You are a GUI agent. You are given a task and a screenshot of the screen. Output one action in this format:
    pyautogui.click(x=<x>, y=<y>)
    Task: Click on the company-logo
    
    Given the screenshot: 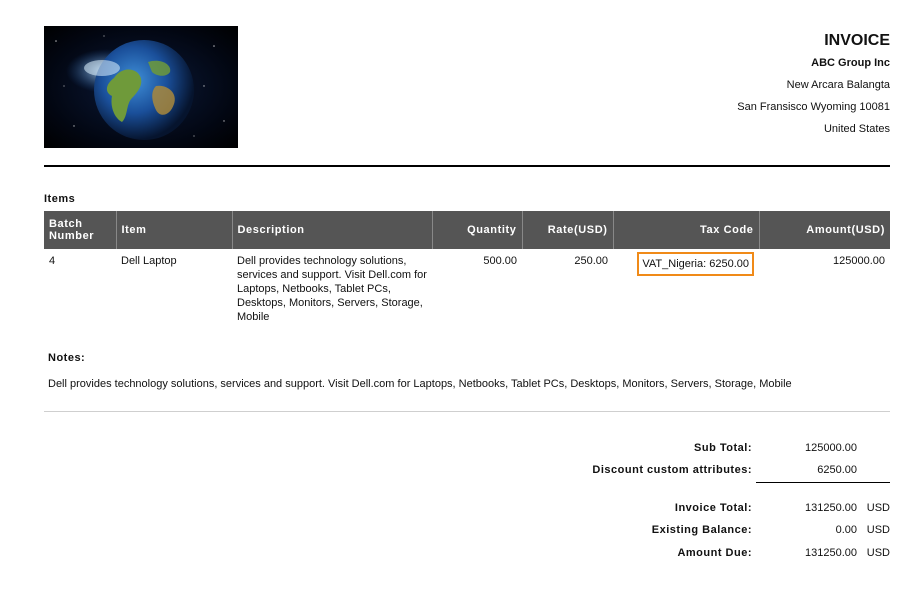 What is the action you would take?
    pyautogui.click(x=141, y=87)
    